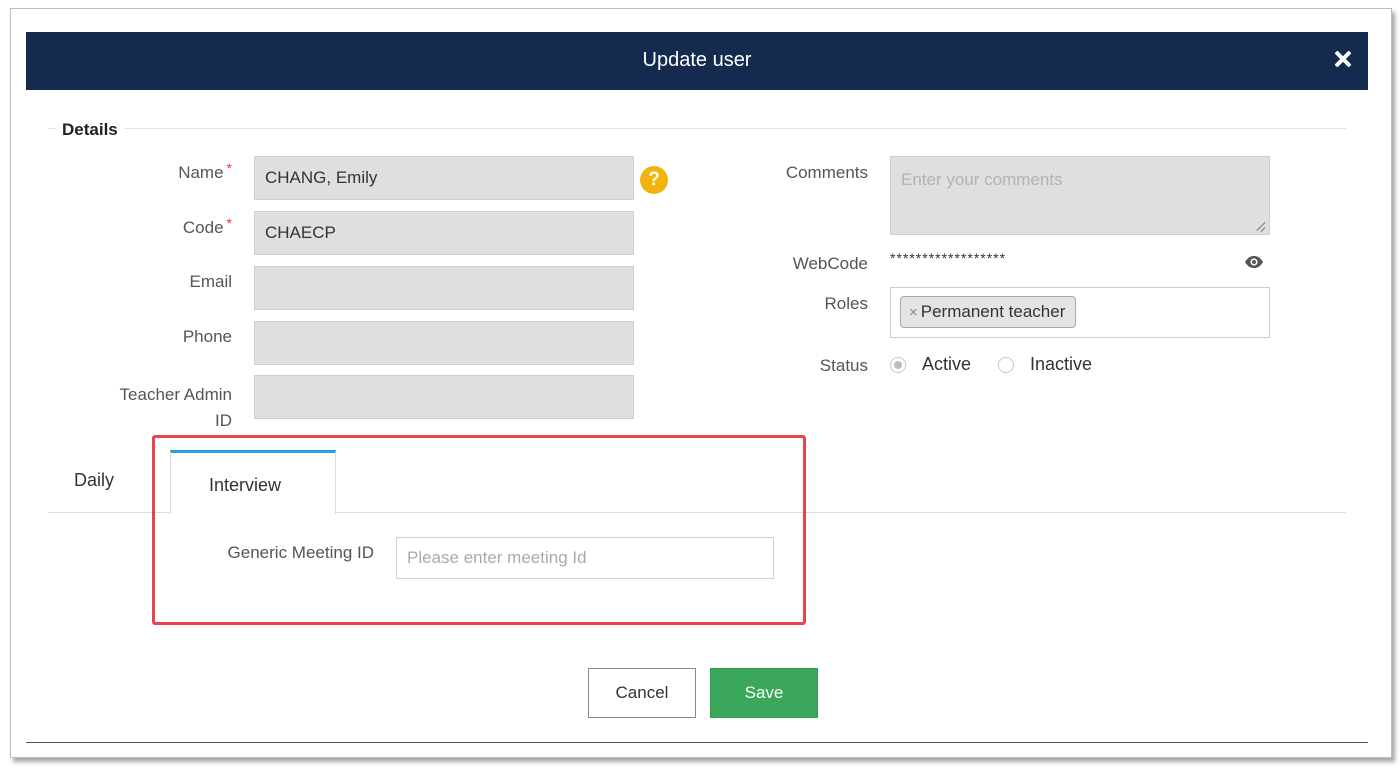  What do you see at coordinates (1080, 312) in the screenshot?
I see `roles-select: × Permanent teacher` at bounding box center [1080, 312].